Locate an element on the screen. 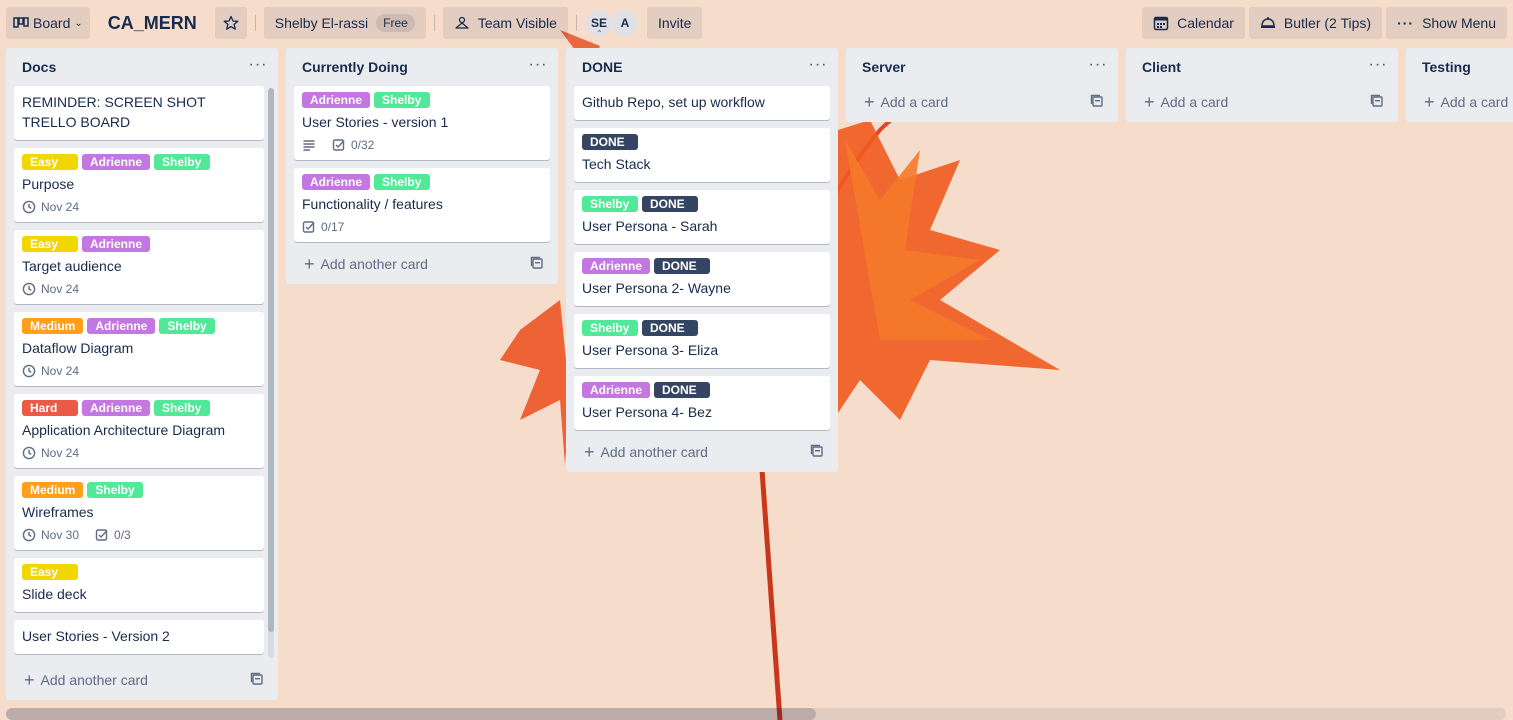 The height and width of the screenshot is (720, 1513). card: Shelby DONE User Persona 3- Eliza is located at coordinates (702, 341).